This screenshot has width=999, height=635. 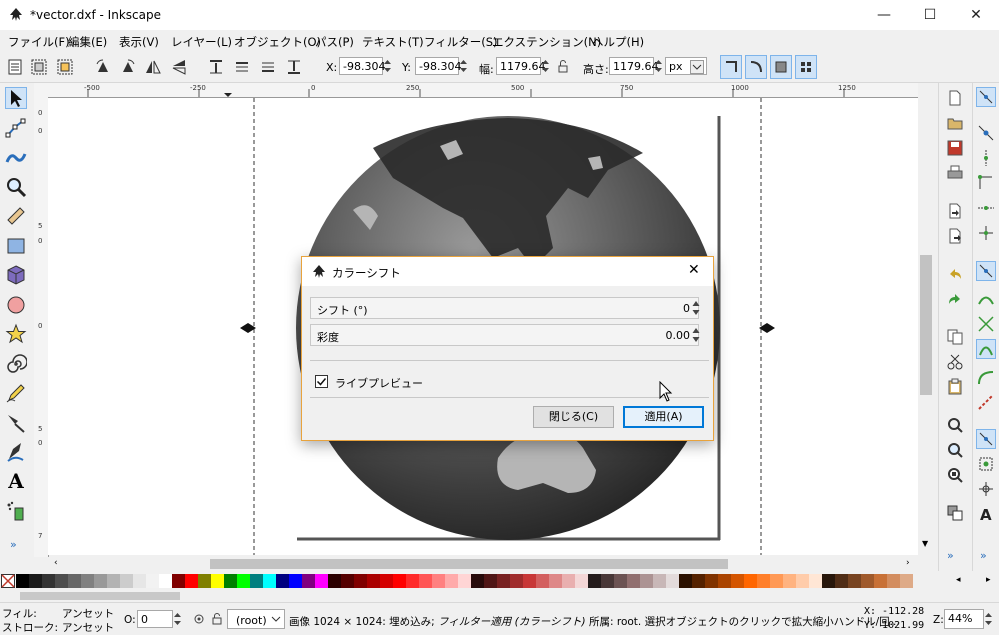 I want to click on width-spinner-icon, so click(x=545, y=66).